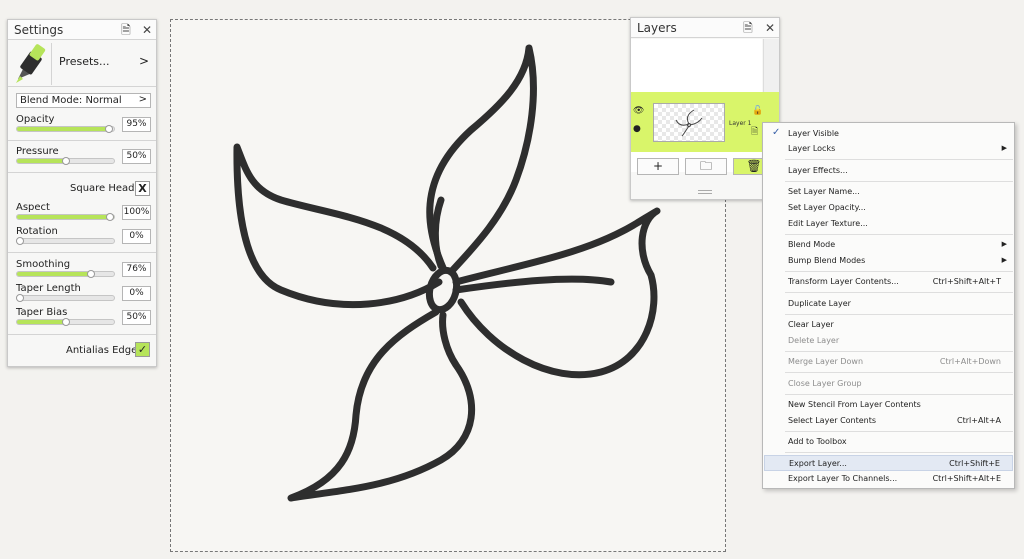  Describe the element at coordinates (658, 166) in the screenshot. I see `add-layer-button: +` at that location.